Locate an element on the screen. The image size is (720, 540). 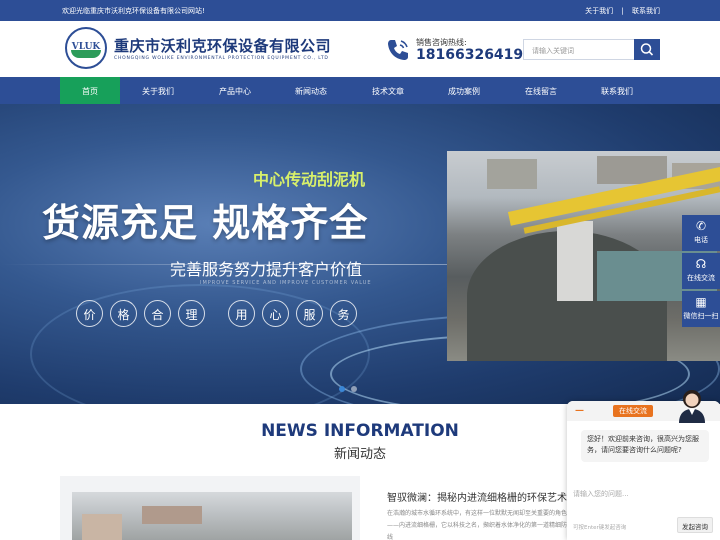
news-title-link: 智驭微澜：揭秘内进流细格栅的环保艺术 is located at coordinates (479, 496).